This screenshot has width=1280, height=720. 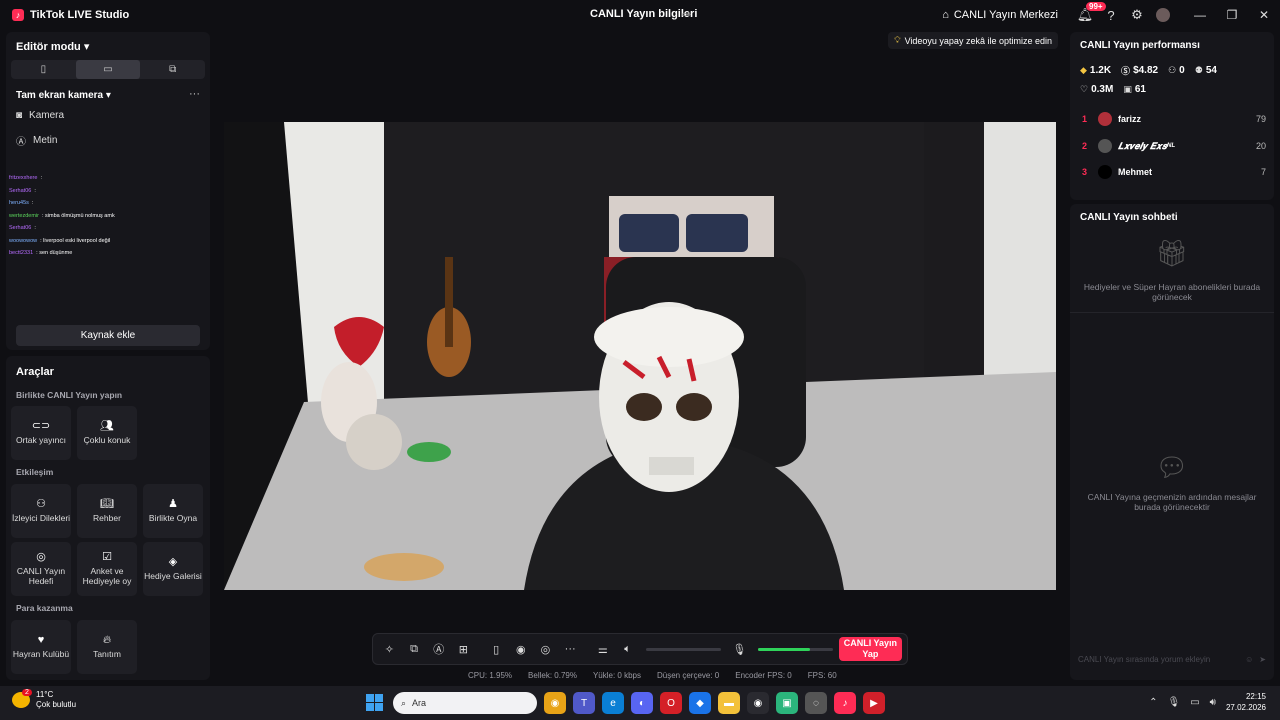 I want to click on weather-widget: 2 11°C Çok bulutlu, so click(x=44, y=699).